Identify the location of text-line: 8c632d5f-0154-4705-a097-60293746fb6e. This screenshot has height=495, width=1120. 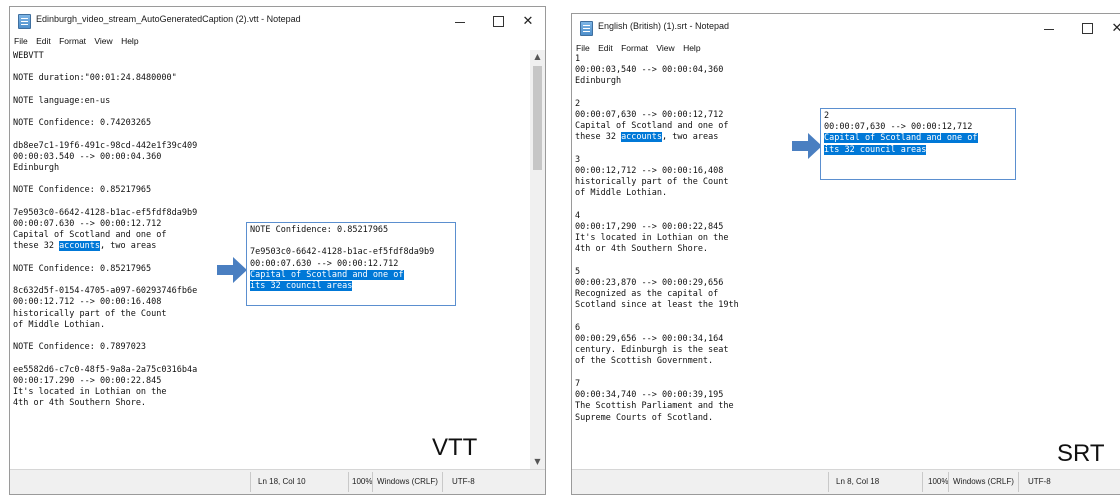
(105, 291).